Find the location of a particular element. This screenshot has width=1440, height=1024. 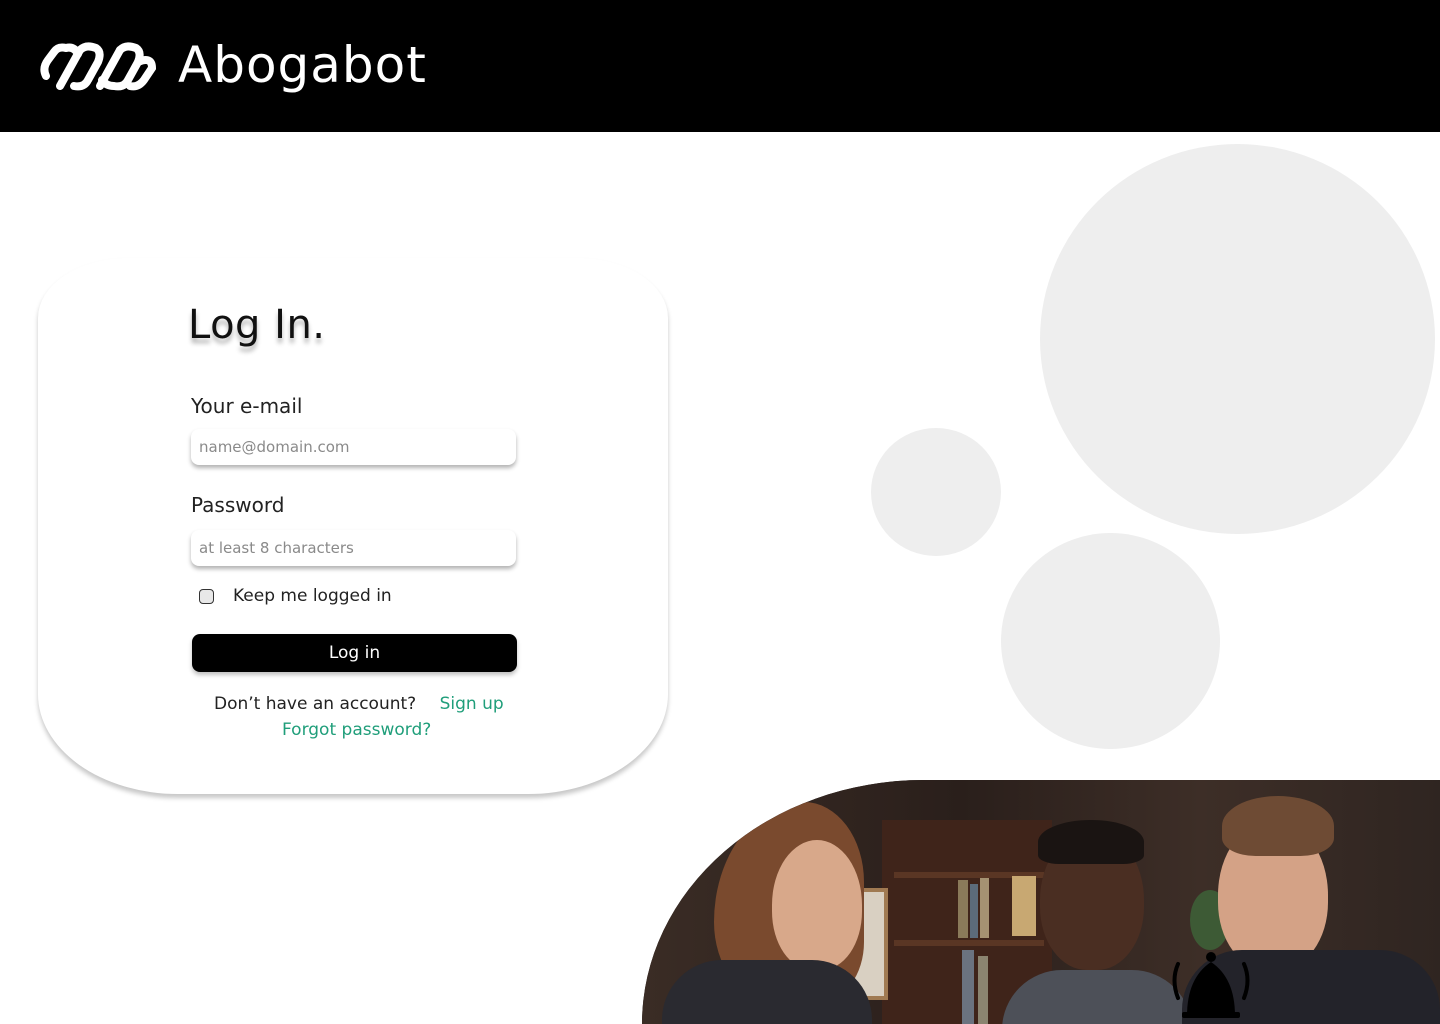

office-photo is located at coordinates (1041, 902).